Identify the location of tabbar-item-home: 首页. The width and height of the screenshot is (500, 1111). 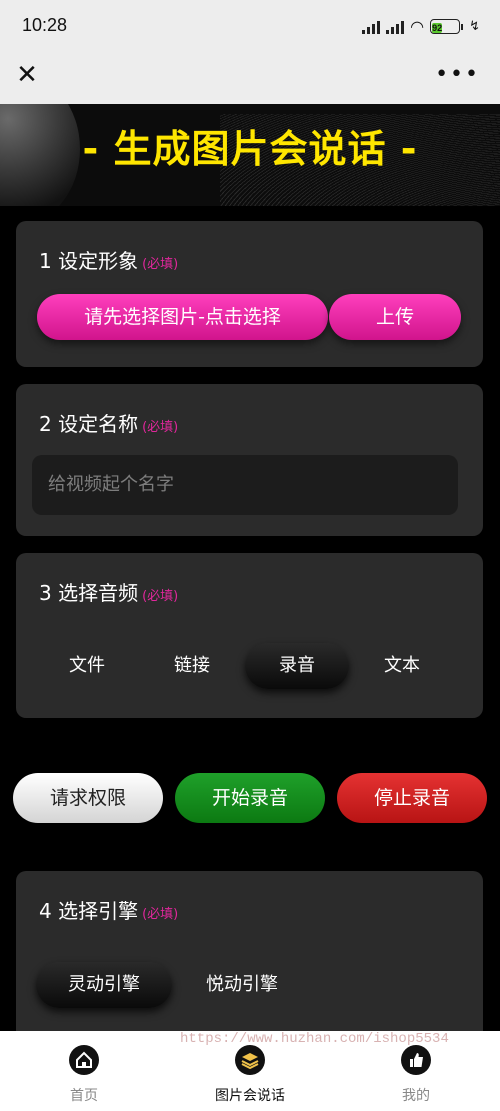
(84, 1075).